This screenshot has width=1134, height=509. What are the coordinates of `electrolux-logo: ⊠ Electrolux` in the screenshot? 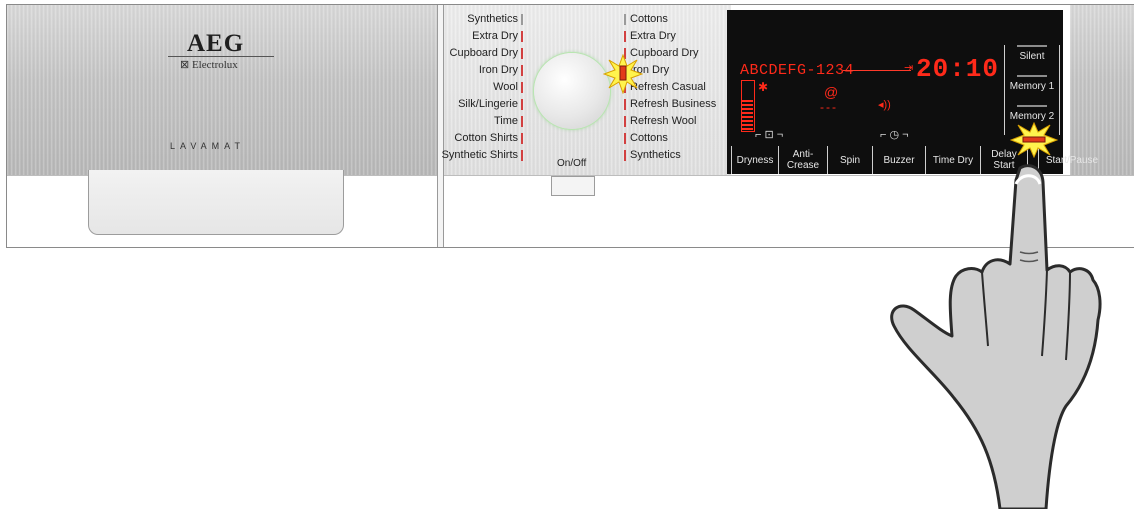 It's located at (209, 65).